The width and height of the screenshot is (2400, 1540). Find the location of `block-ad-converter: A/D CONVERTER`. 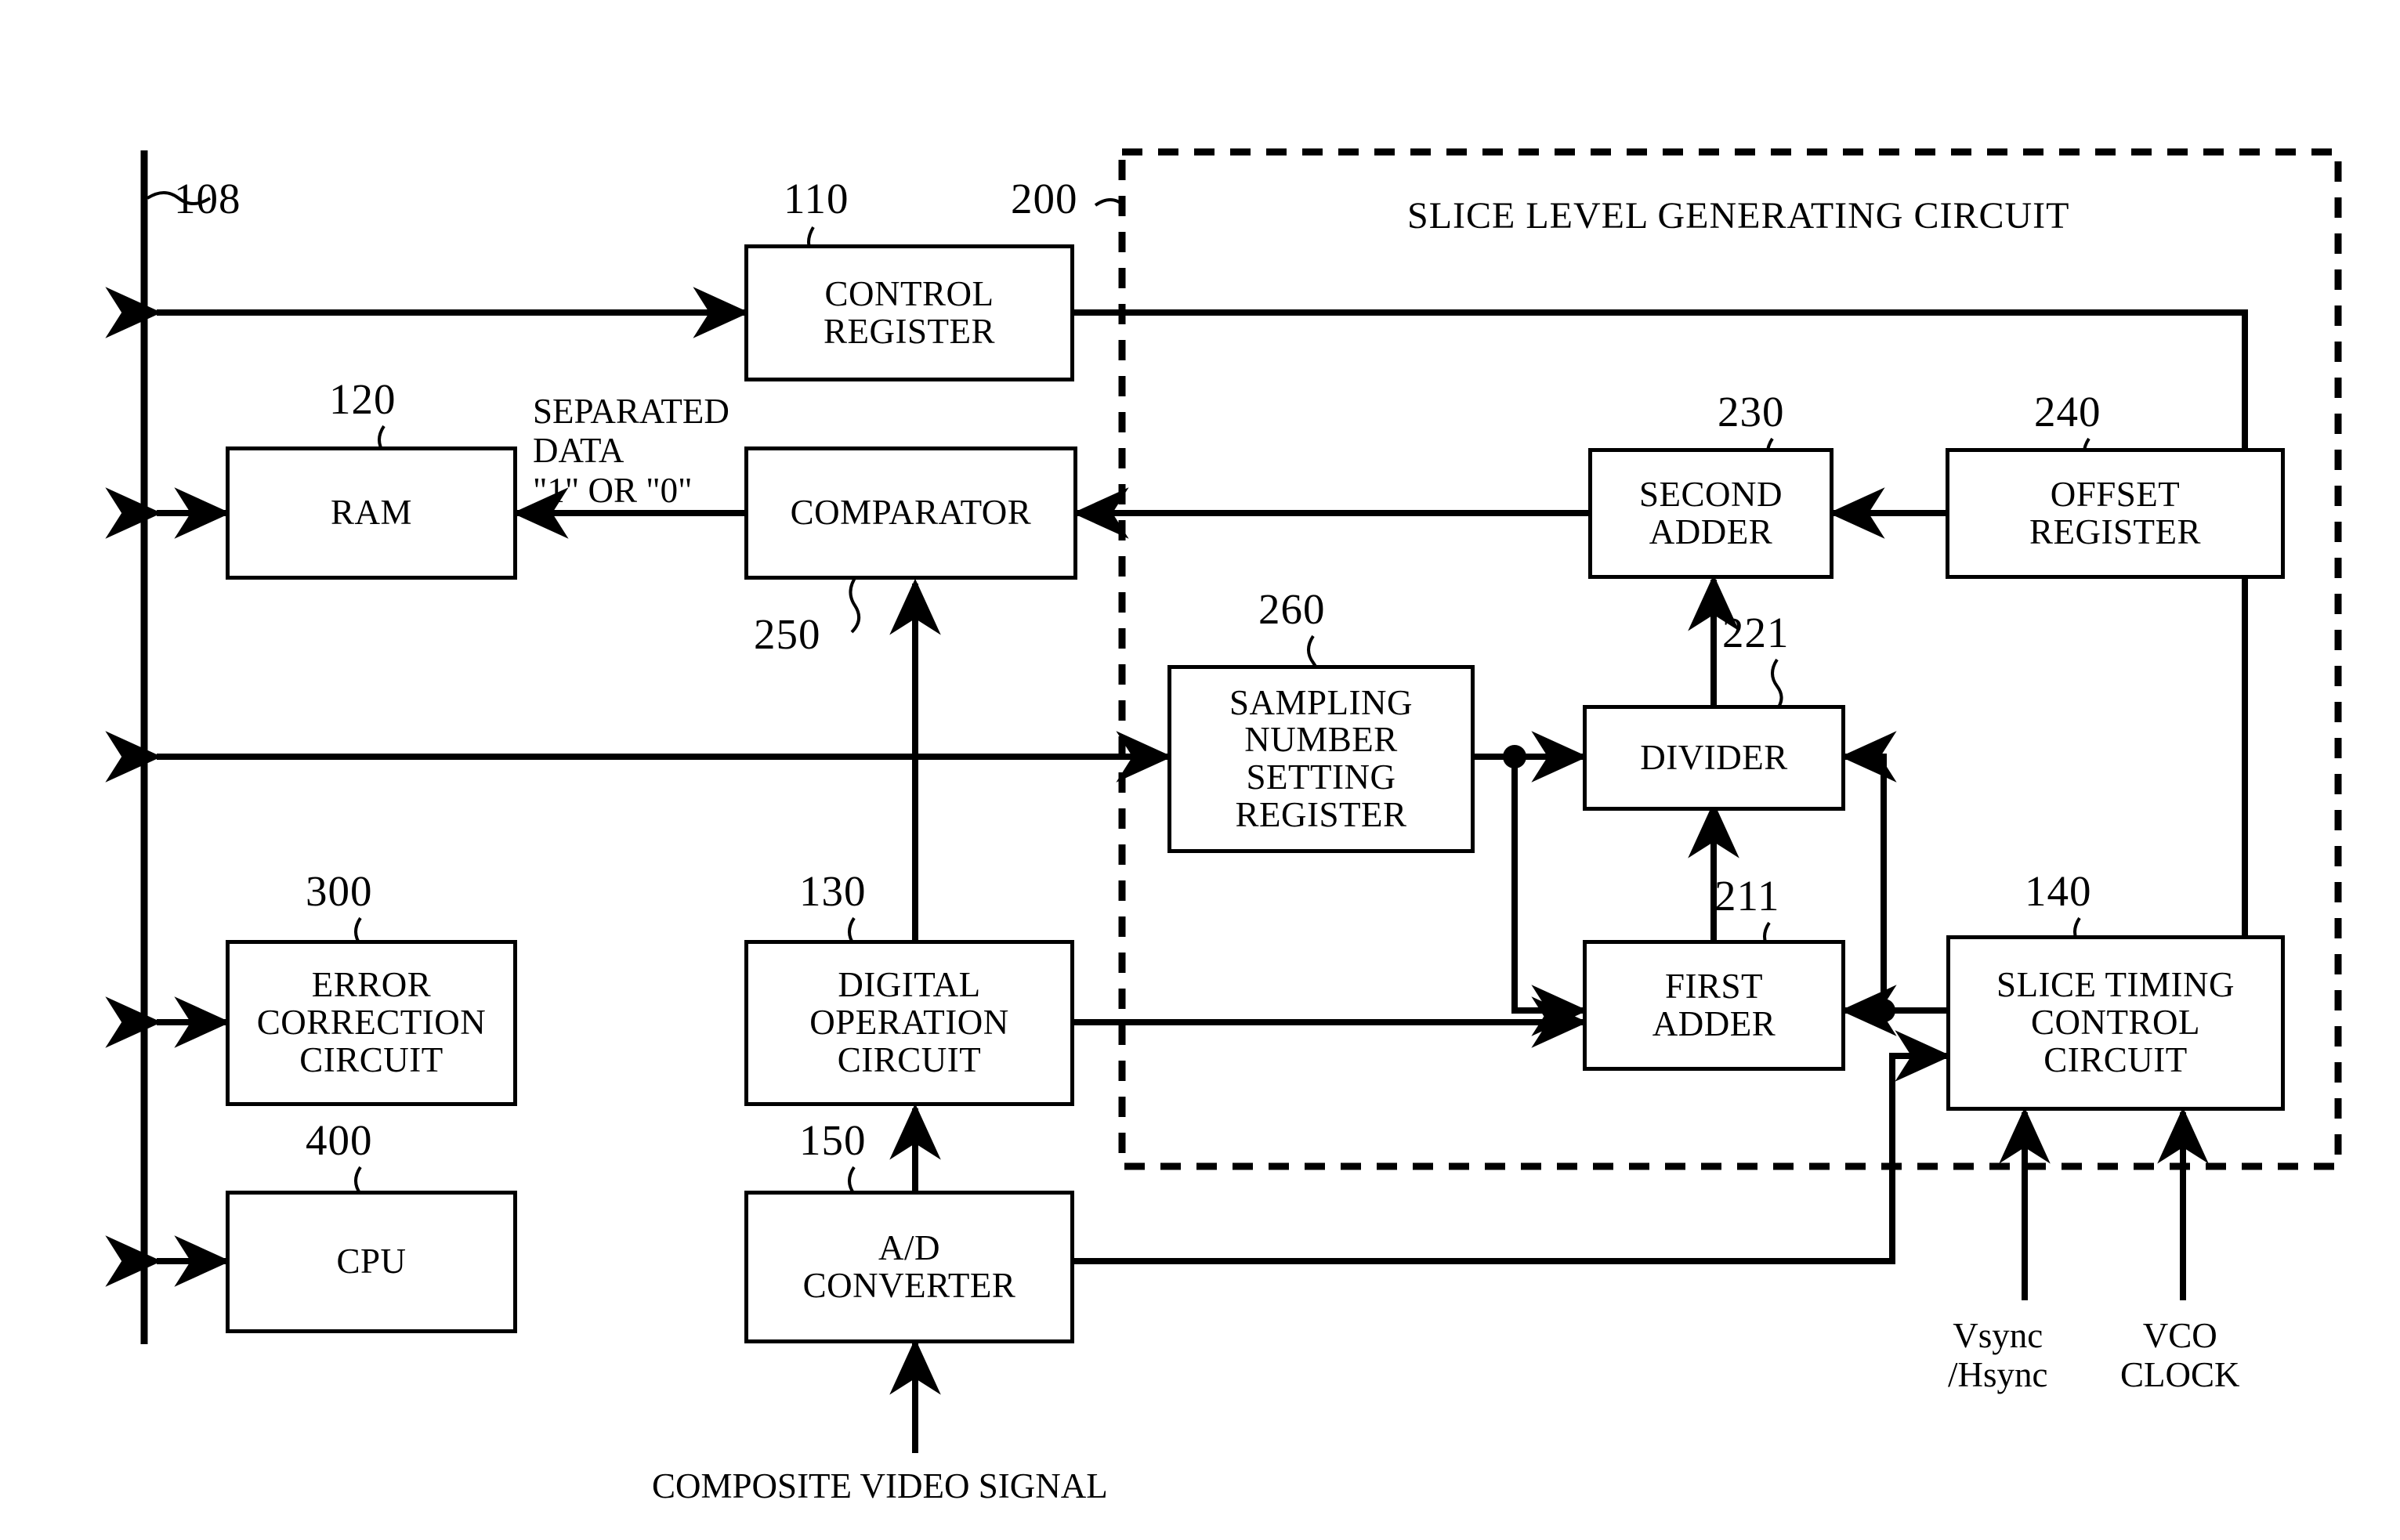

block-ad-converter: A/D CONVERTER is located at coordinates (909, 1267).